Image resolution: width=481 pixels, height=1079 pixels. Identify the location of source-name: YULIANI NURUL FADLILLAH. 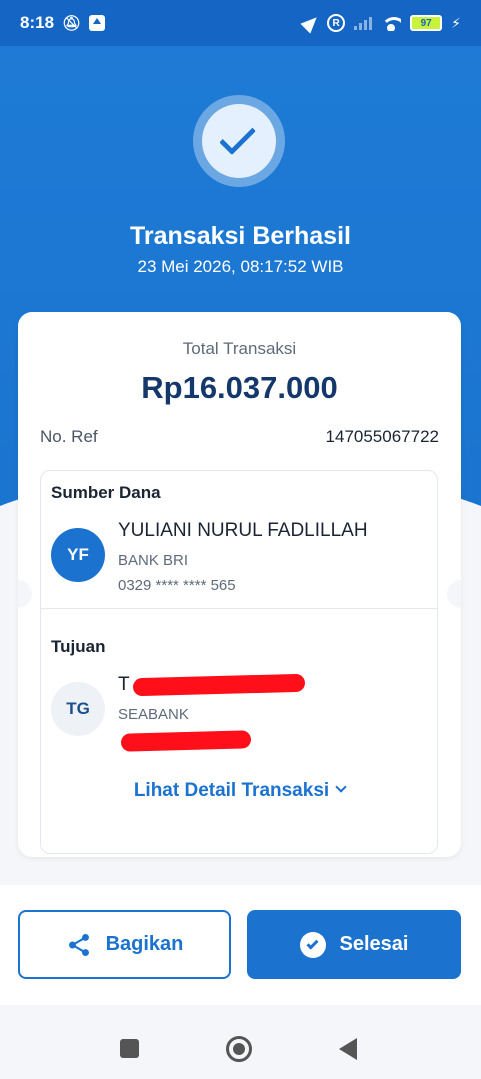
(243, 530).